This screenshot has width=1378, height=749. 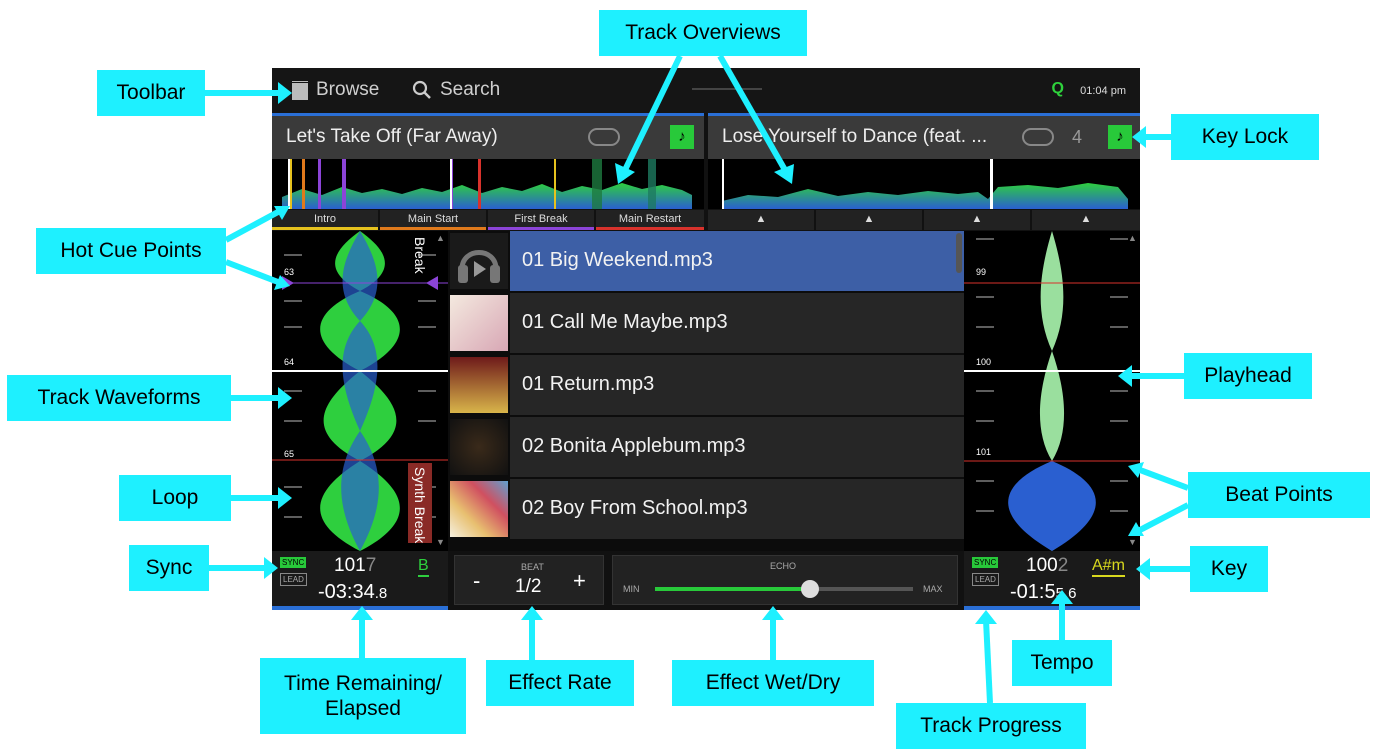 I want to click on list-item: 02 Boy From School.mp3, so click(x=706, y=509).